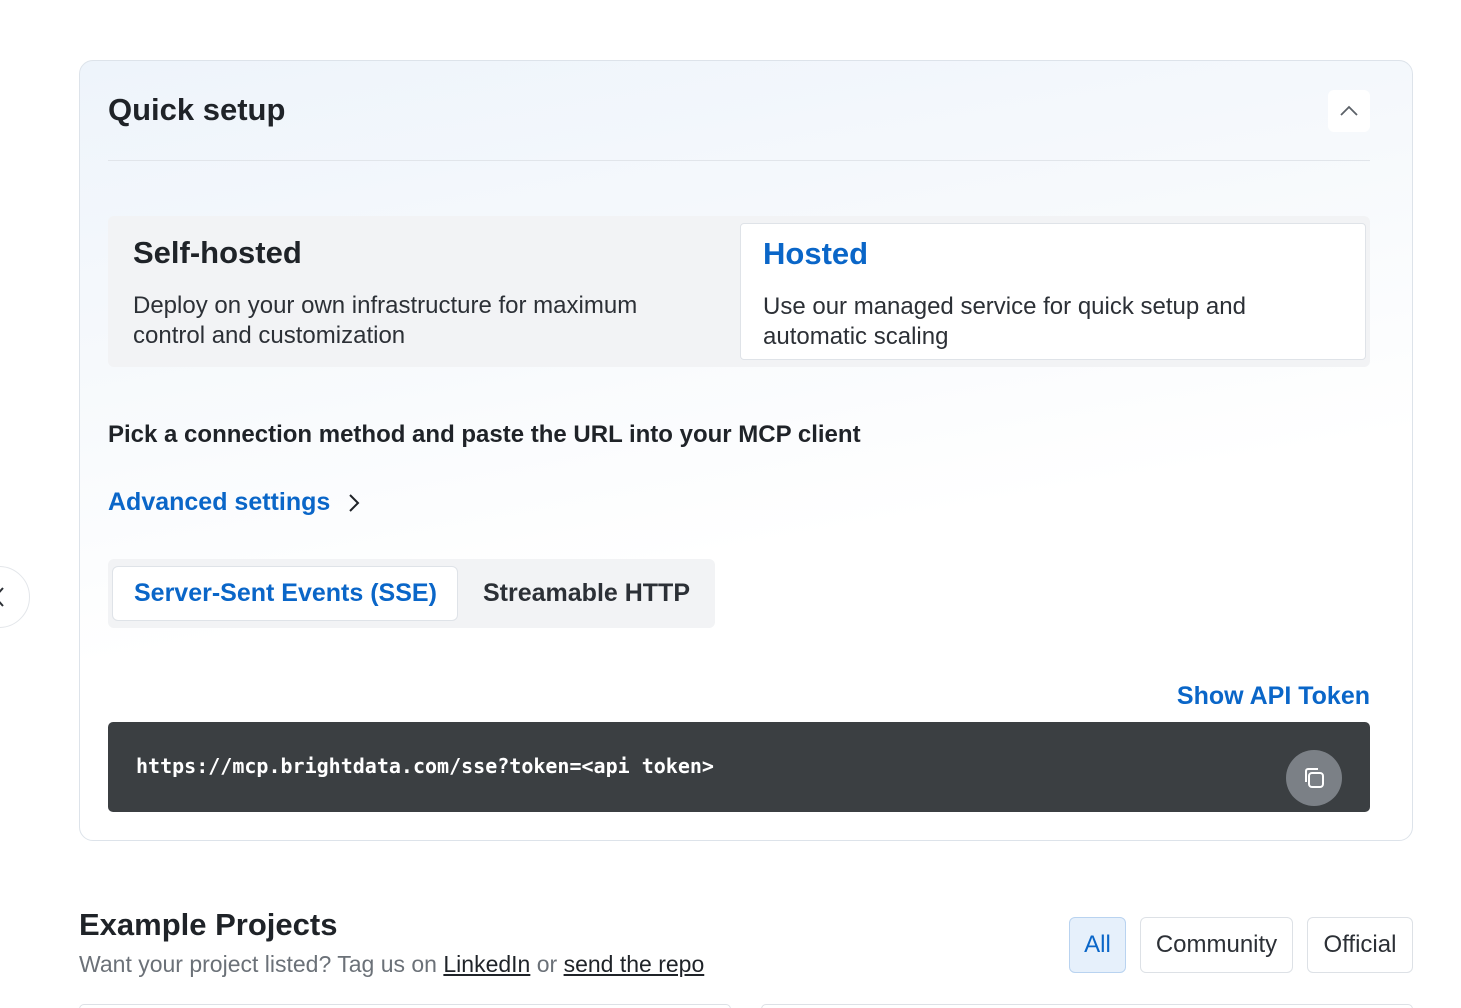 Image resolution: width=1461 pixels, height=1008 pixels. I want to click on subtitle-or: or, so click(547, 964).